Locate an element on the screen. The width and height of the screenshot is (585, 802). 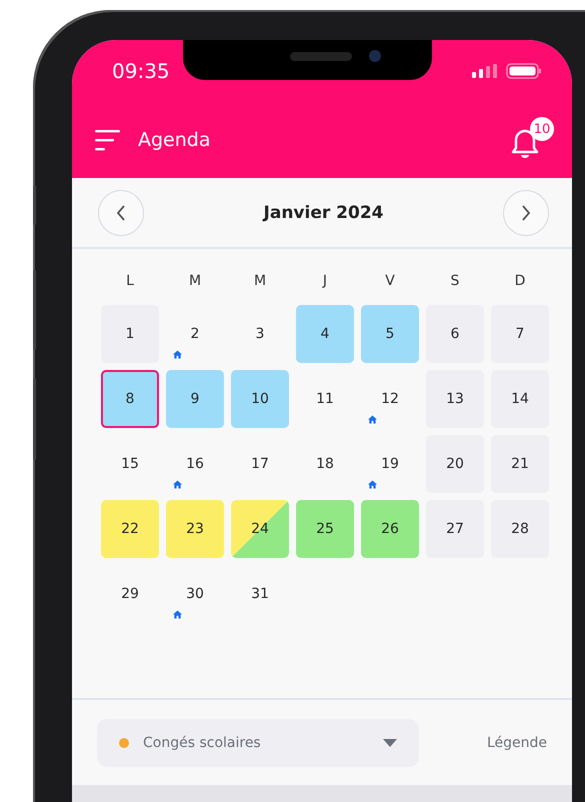
chevron-left-icon is located at coordinates (121, 213).